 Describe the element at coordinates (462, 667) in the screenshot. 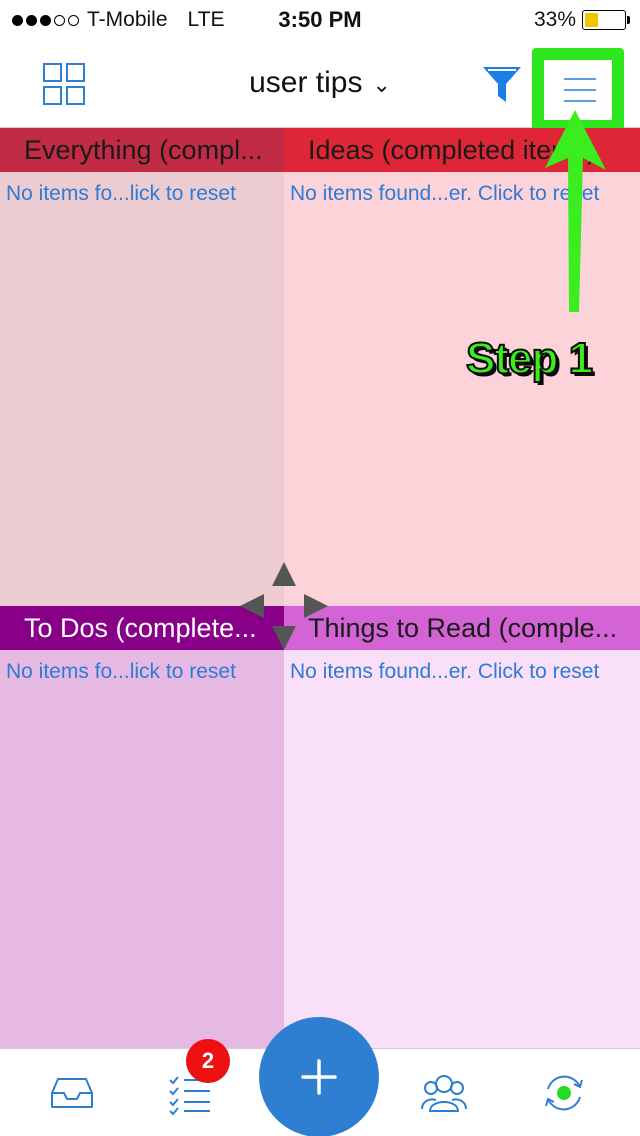

I see `reset-filter-link: No items found...er. Click to reset` at that location.